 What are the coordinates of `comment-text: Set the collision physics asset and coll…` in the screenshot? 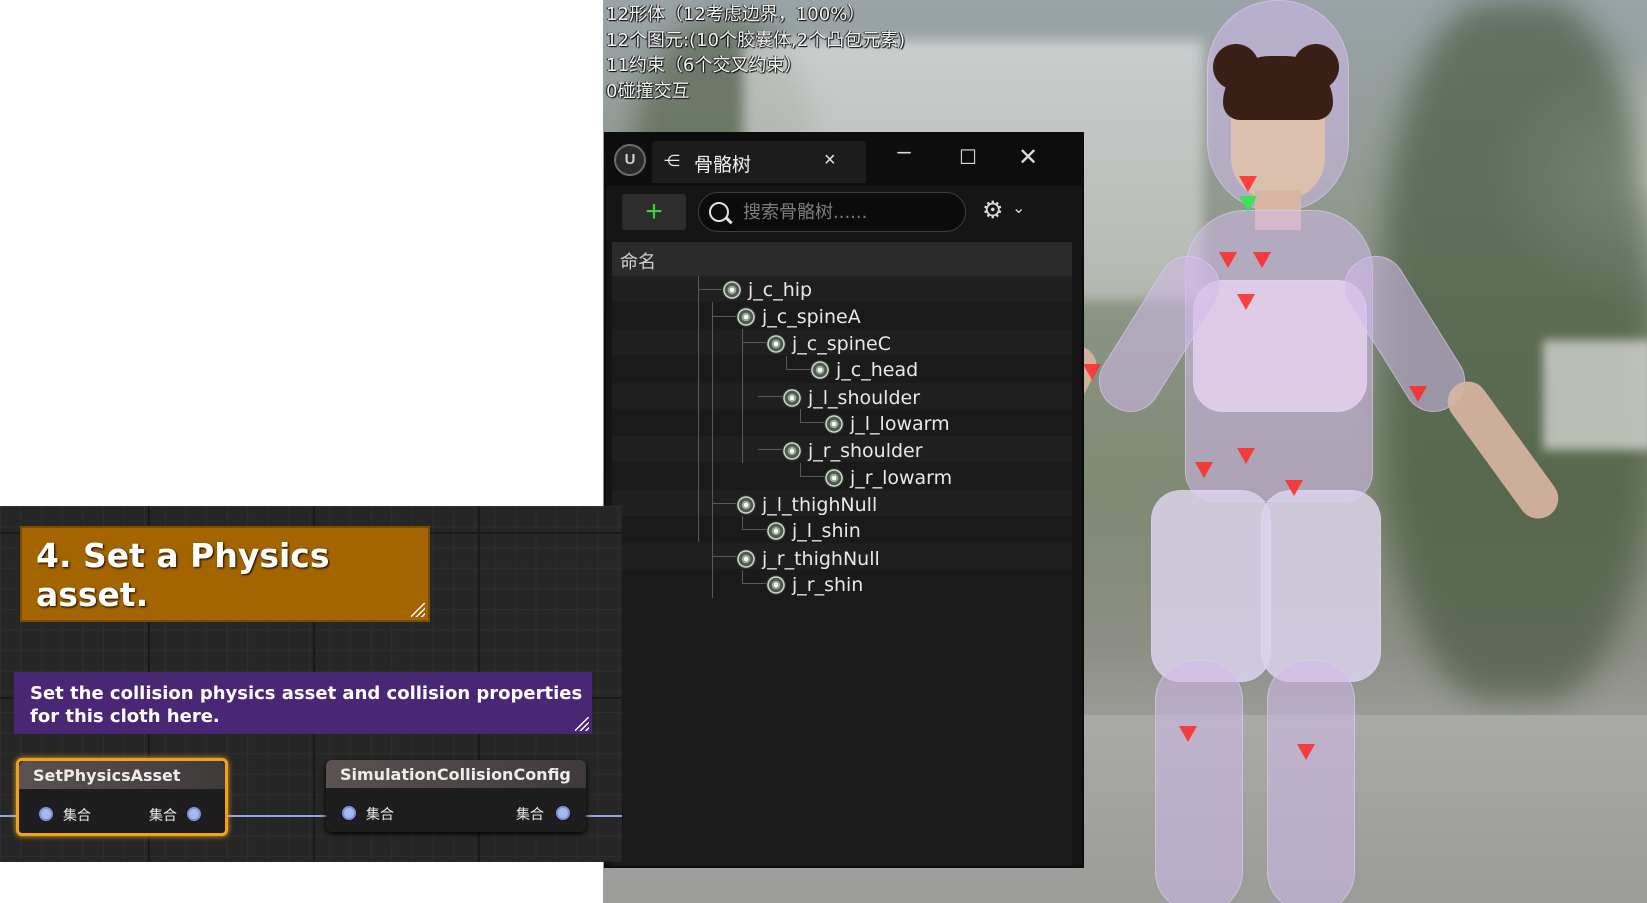 It's located at (306, 705).